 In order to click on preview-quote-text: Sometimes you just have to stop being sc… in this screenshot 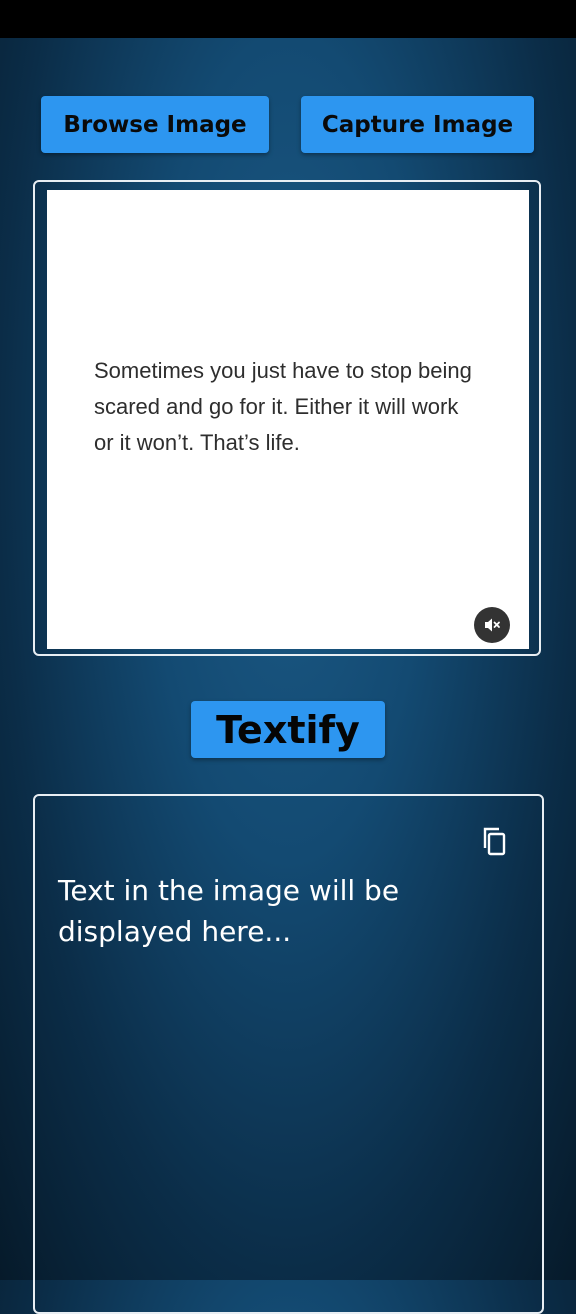, I will do `click(294, 407)`.